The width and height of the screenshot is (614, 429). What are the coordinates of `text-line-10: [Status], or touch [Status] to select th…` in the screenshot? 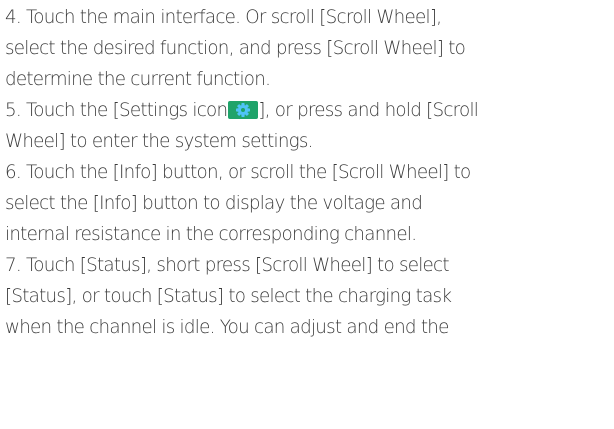 It's located at (228, 296).